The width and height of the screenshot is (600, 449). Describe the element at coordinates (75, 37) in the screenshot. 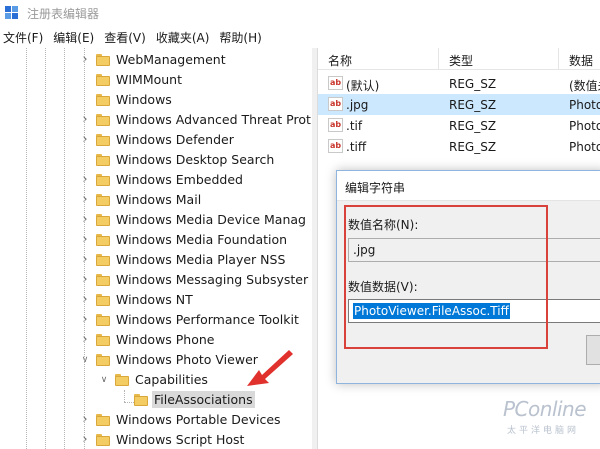

I see `menu-edit: 编辑(E)` at that location.